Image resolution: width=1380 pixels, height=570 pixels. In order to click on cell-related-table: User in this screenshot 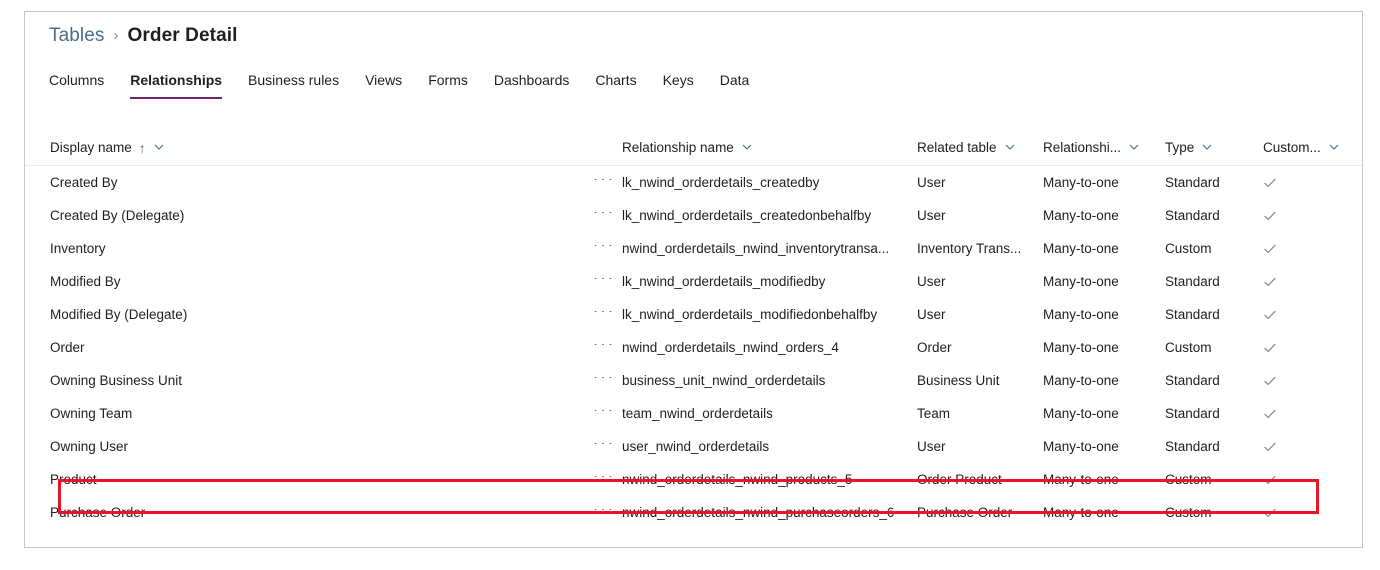, I will do `click(931, 182)`.